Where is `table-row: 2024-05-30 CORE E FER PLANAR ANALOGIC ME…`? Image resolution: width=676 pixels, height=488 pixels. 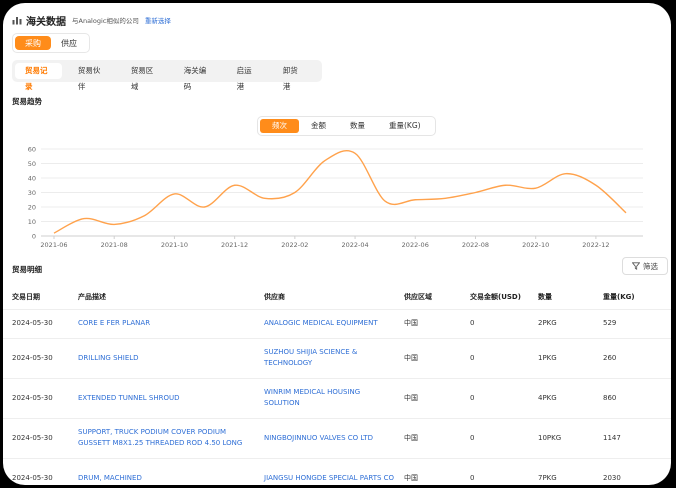 table-row: 2024-05-30 CORE E FER PLANAR ANALOGIC ME… is located at coordinates (337, 324).